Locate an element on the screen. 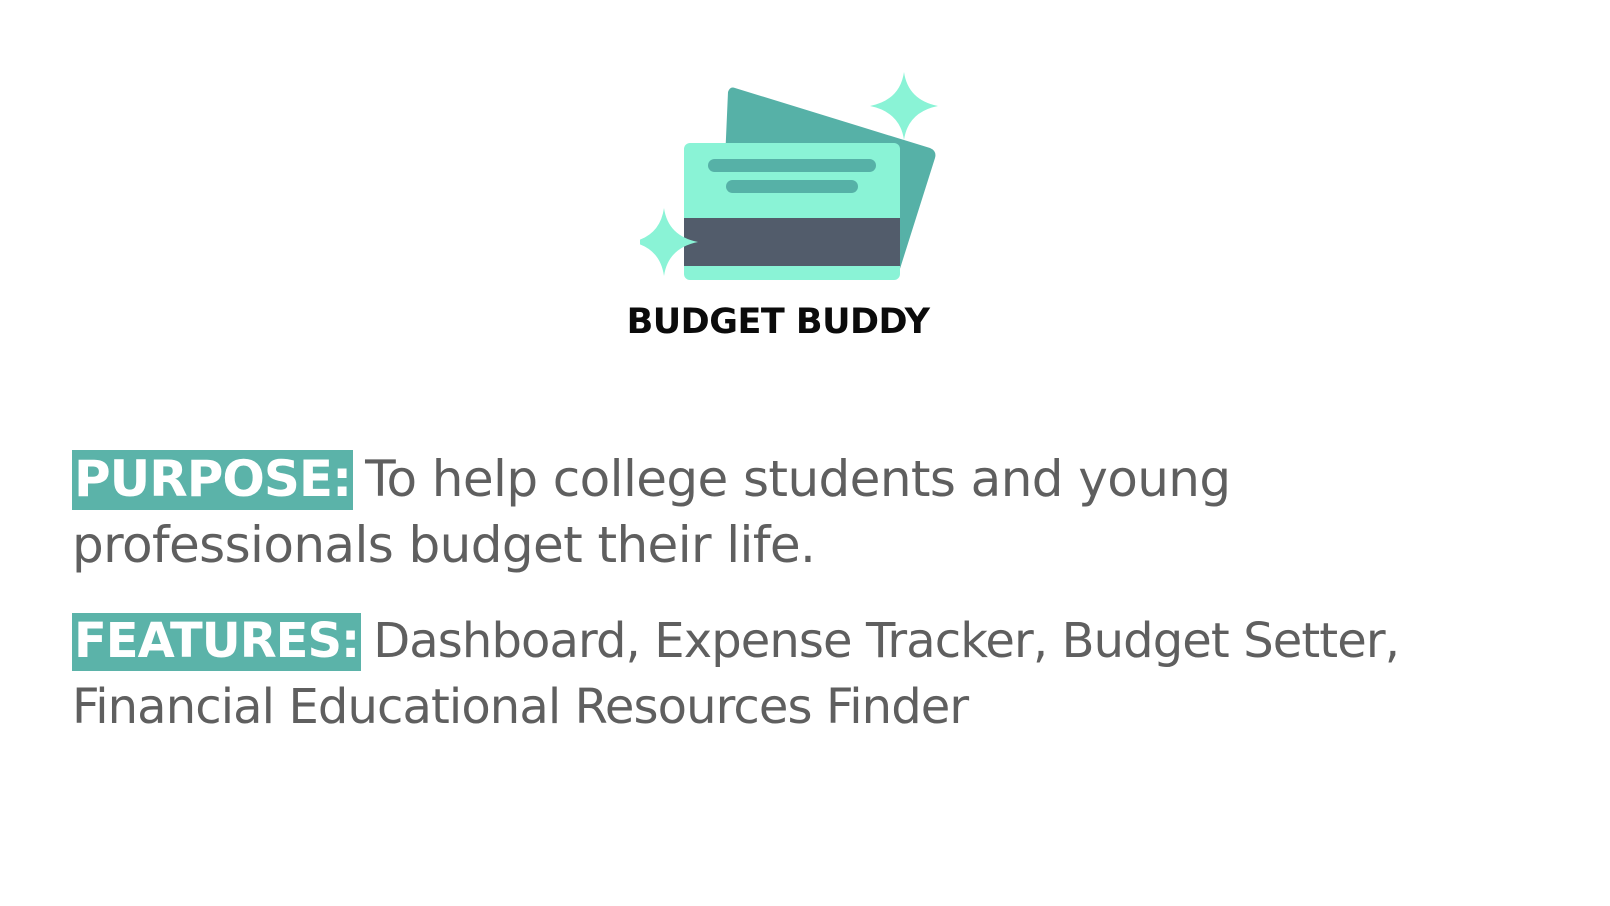  brand-logo: BUDGET BUDDY is located at coordinates (798, 215).